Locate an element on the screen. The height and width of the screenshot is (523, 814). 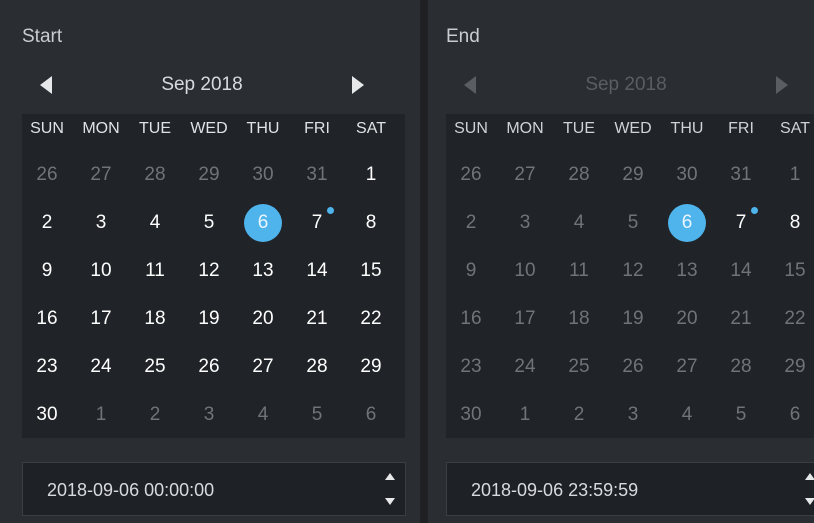
day-number: 6 is located at coordinates (371, 414).